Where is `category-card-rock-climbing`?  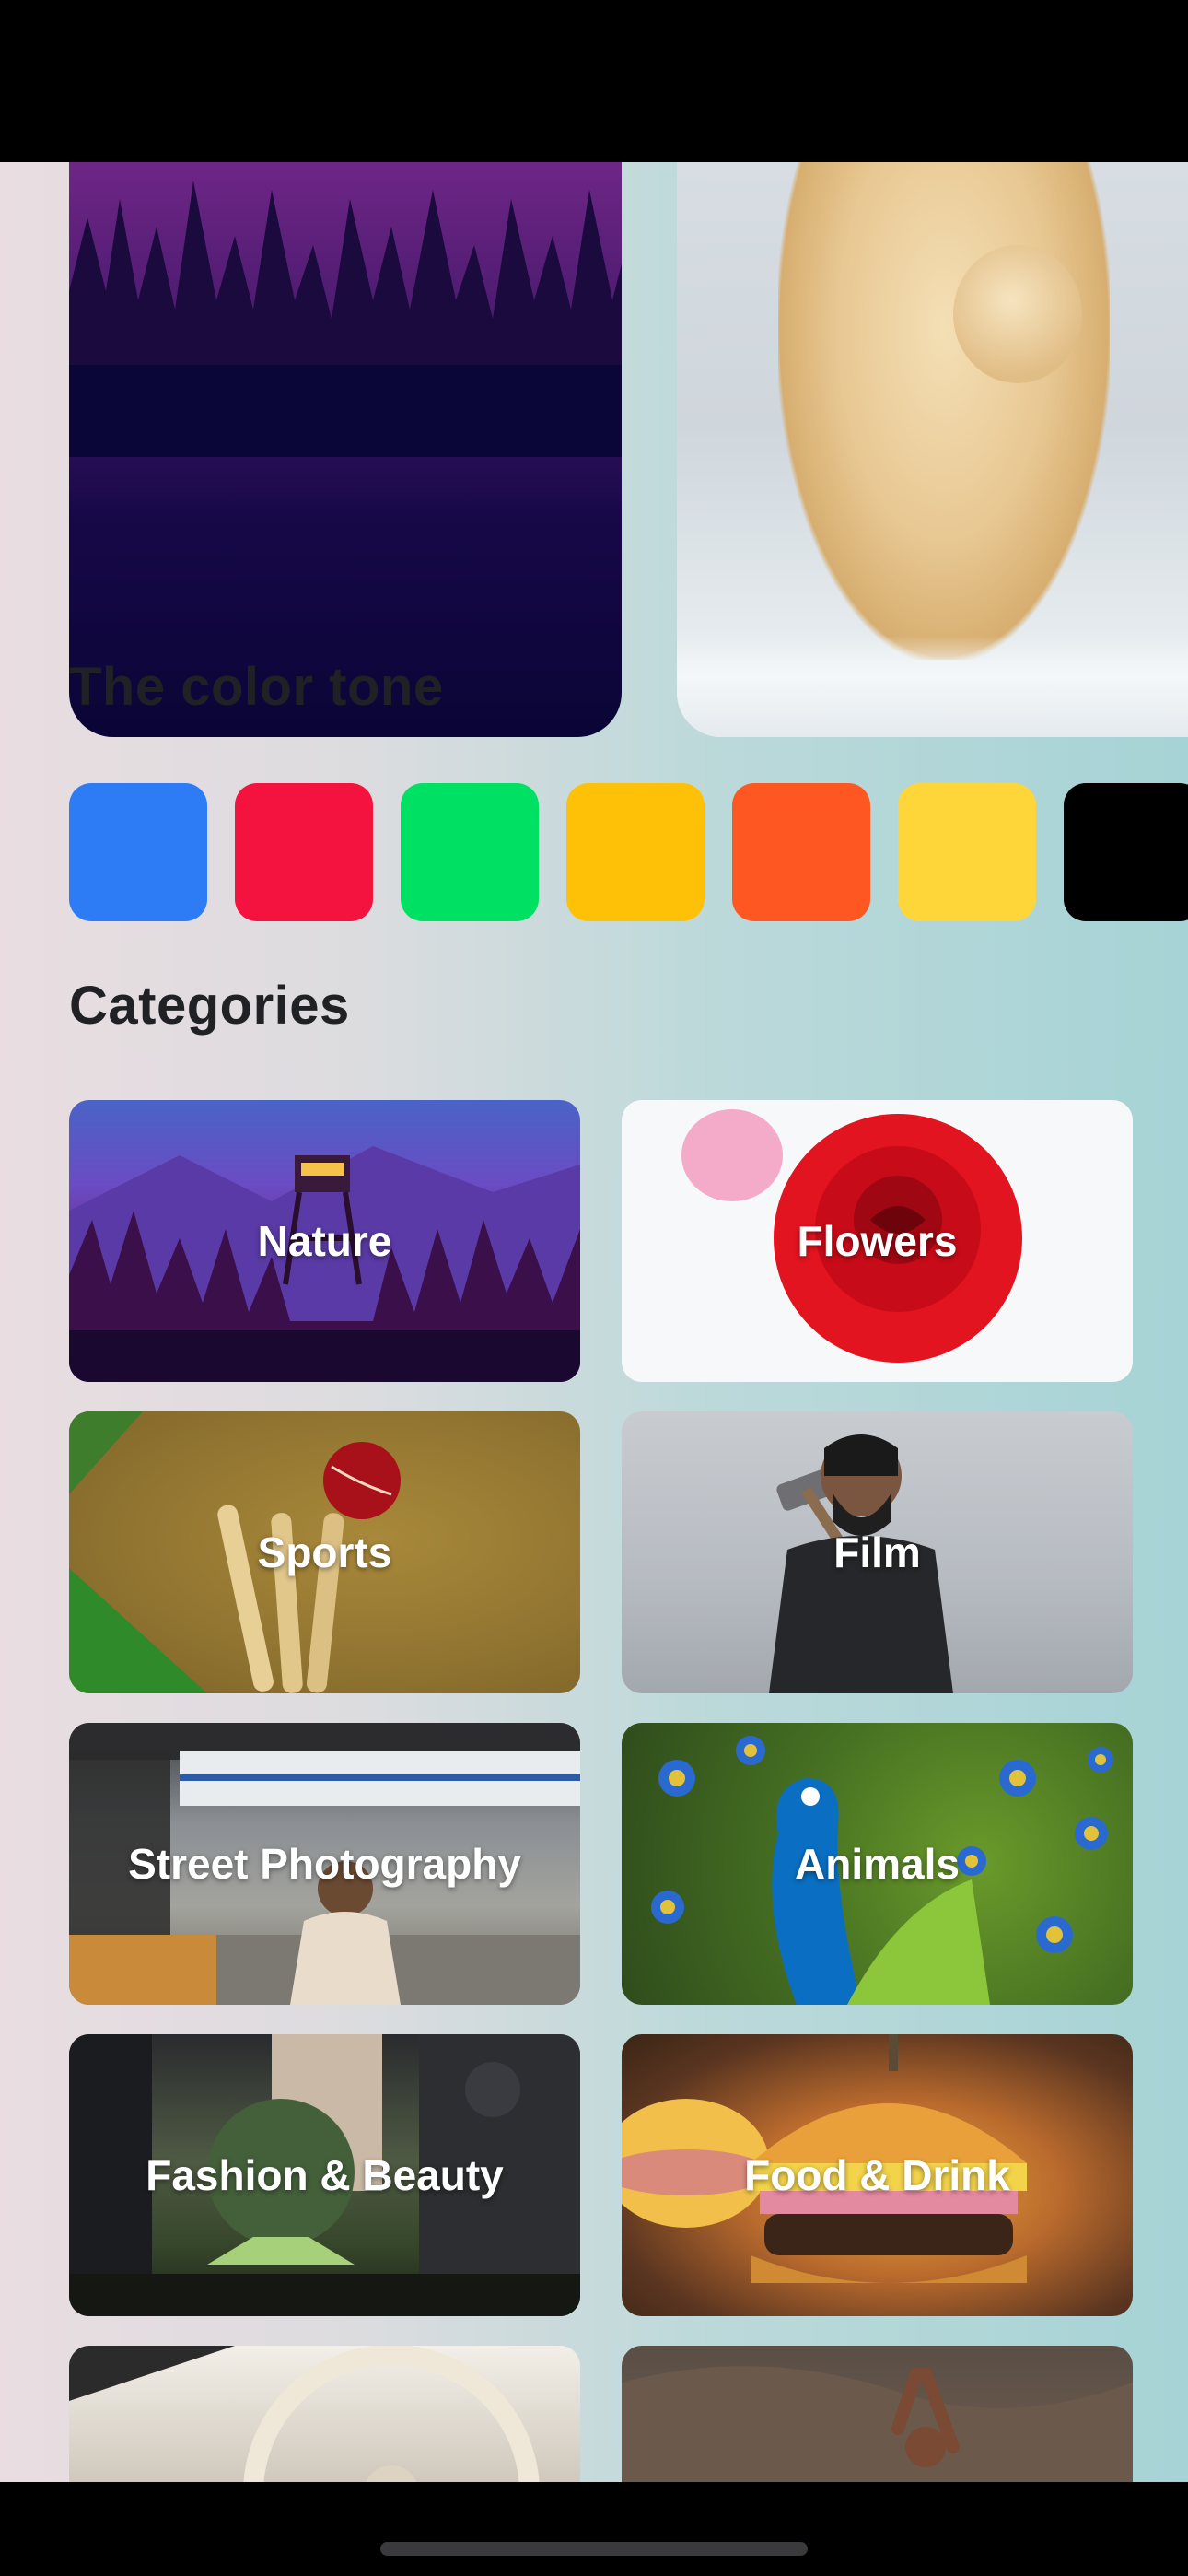
category-card-rock-climbing is located at coordinates (877, 2414).